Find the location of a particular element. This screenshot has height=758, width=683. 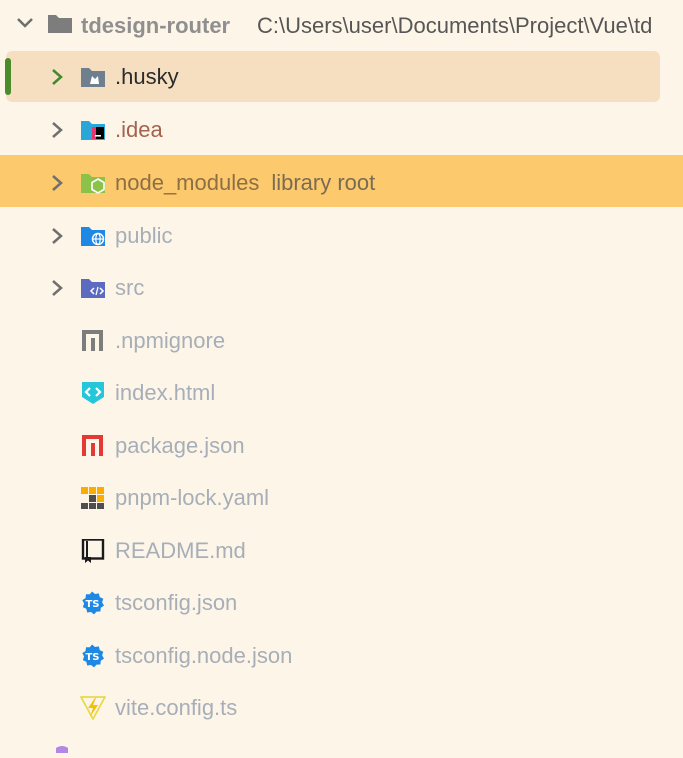

tree-item-vite-config: vite.config.ts is located at coordinates (341, 708).